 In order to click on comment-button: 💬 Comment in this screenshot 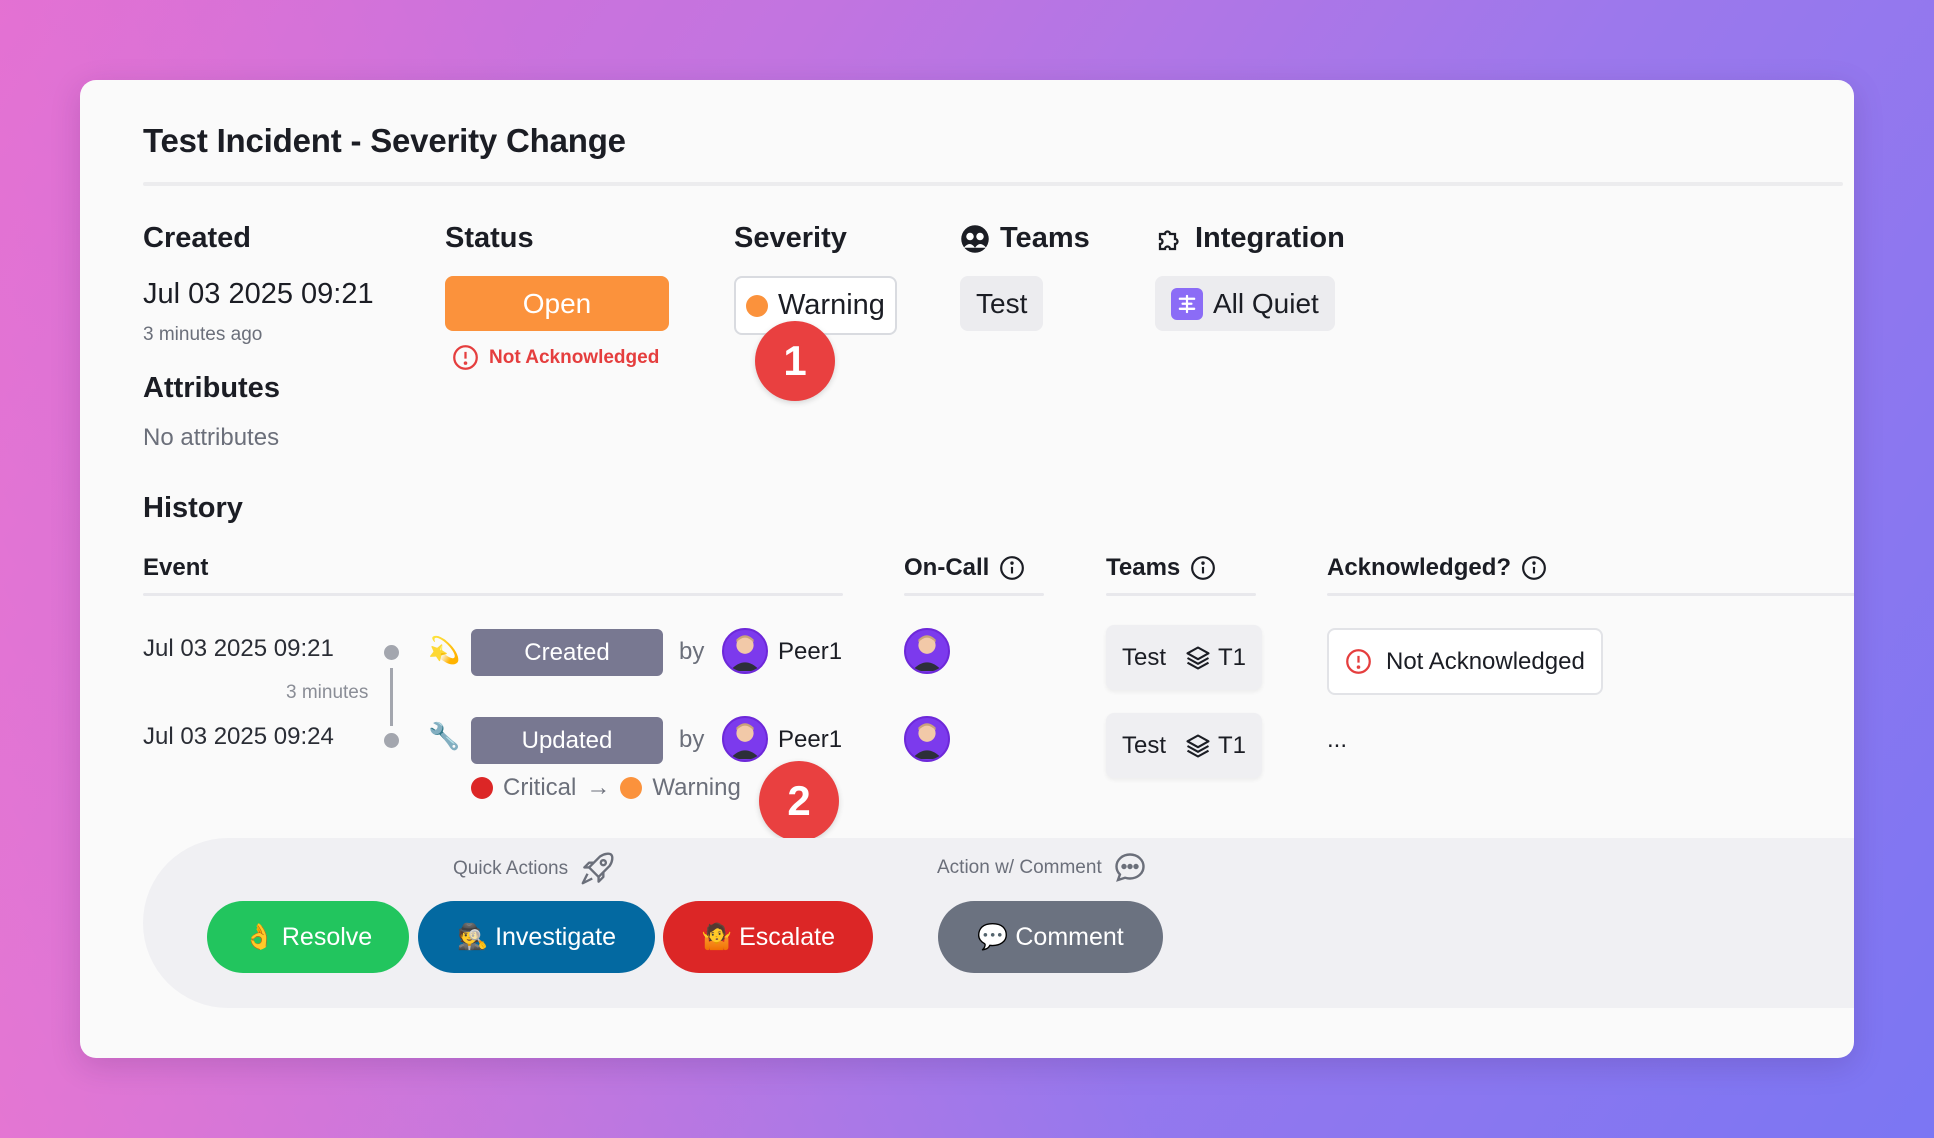, I will do `click(1050, 937)`.